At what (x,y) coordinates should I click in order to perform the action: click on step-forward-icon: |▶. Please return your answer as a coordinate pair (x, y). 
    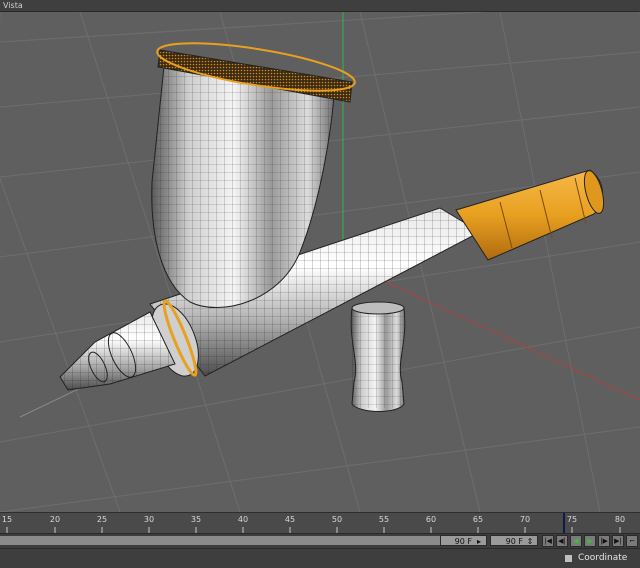
    Looking at the image, I should click on (604, 541).